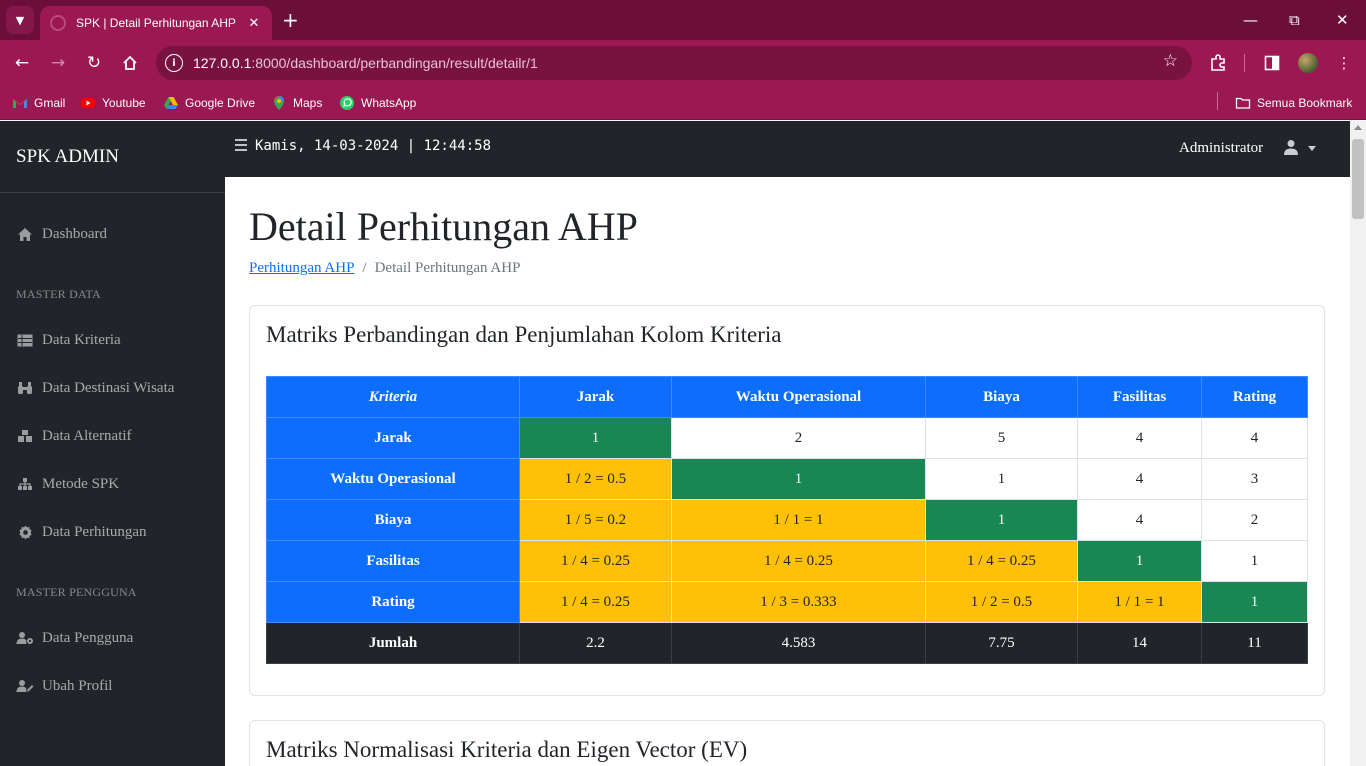 The height and width of the screenshot is (766, 1366). I want to click on new-tab-button: +, so click(290, 20).